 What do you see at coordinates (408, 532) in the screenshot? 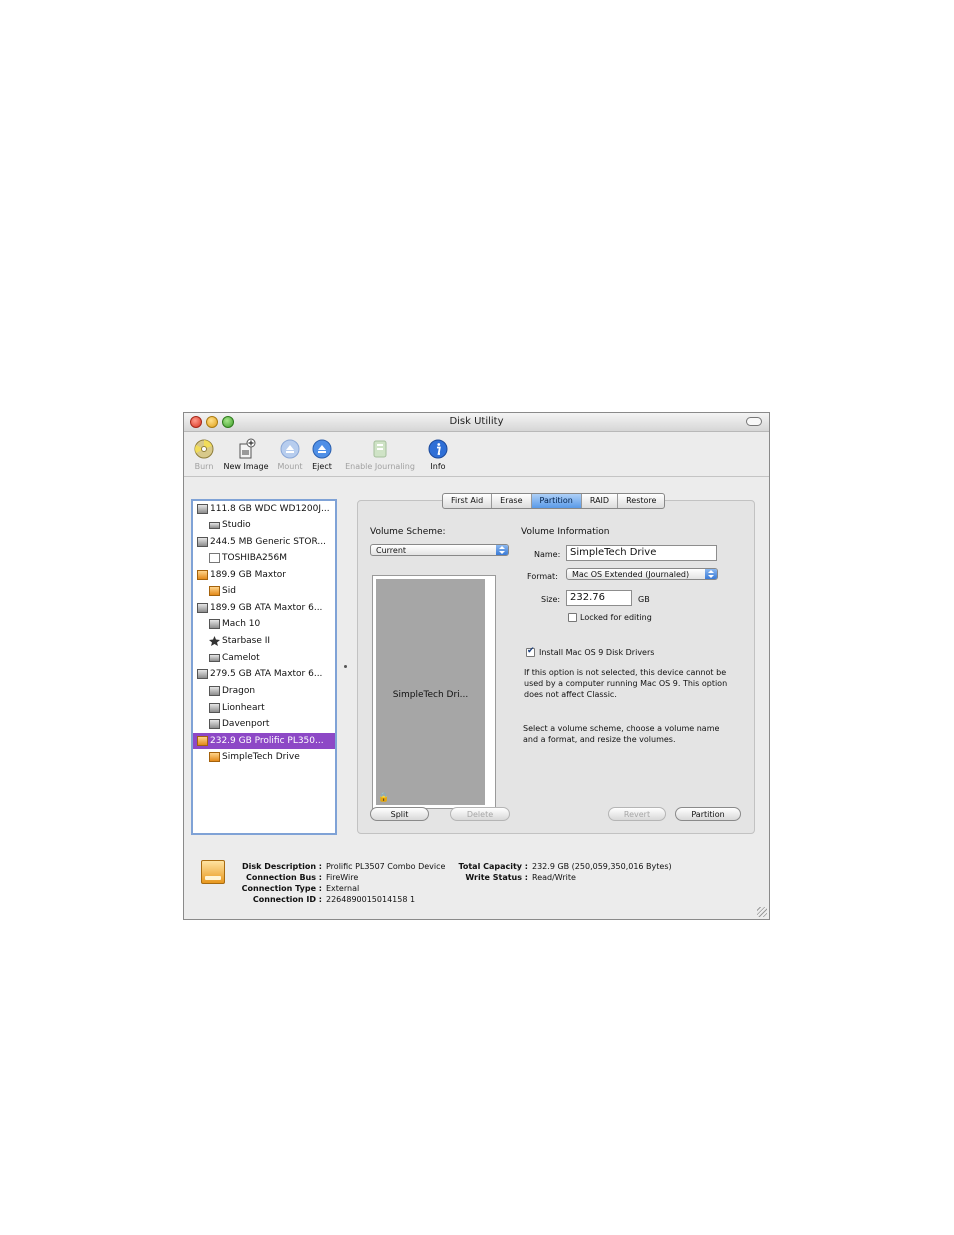
I see `volume-scheme-label: Volume Scheme:` at bounding box center [408, 532].